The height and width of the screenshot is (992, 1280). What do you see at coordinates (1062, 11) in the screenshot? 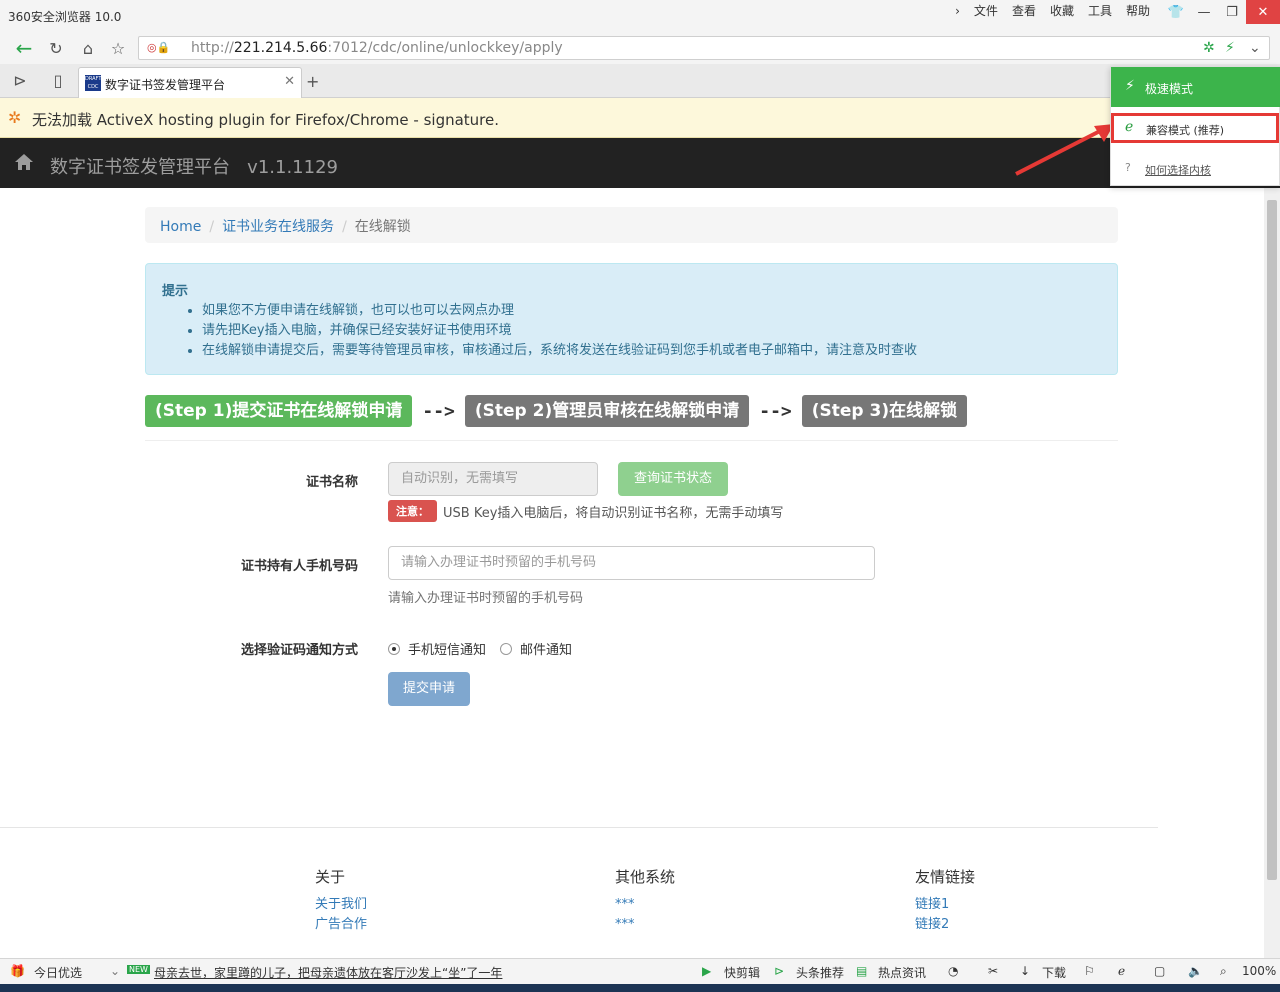
I see `menu-favorites: 收藏` at bounding box center [1062, 11].